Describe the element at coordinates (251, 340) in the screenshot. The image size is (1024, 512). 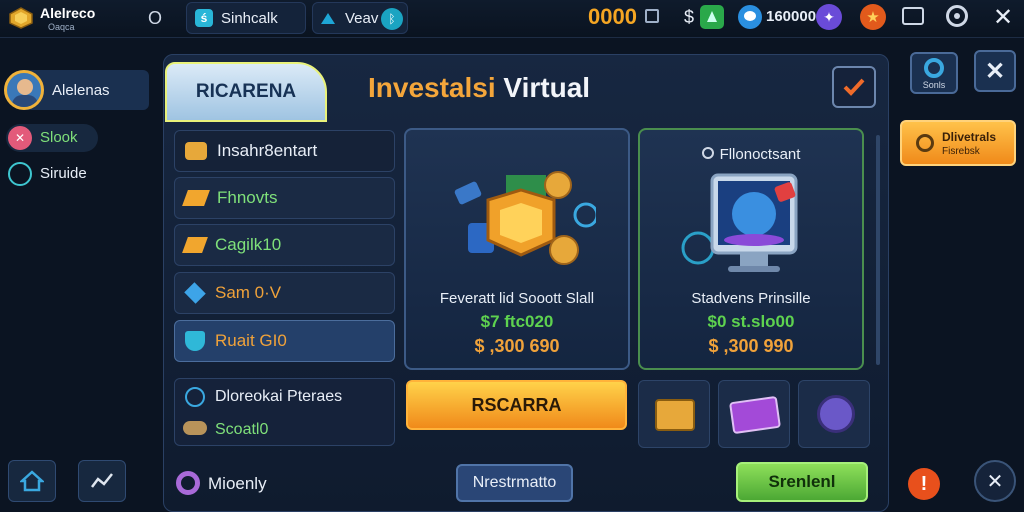
I see `list-item-5-label: Ruait GI0` at that location.